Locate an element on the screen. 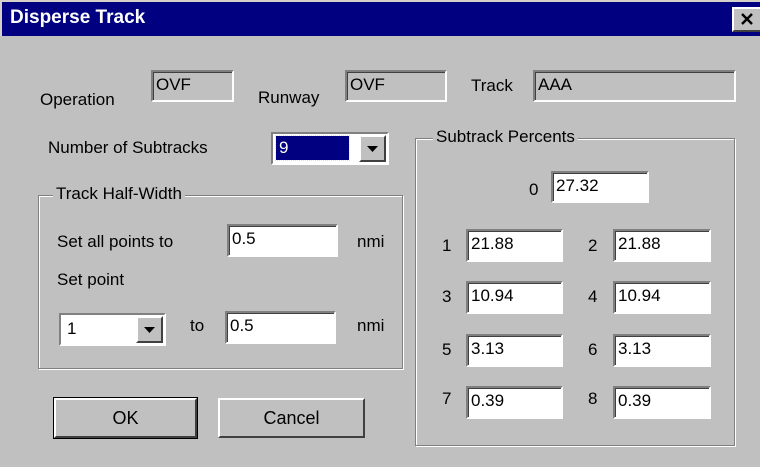 The width and height of the screenshot is (760, 467). runway-field: OVF is located at coordinates (396, 86).